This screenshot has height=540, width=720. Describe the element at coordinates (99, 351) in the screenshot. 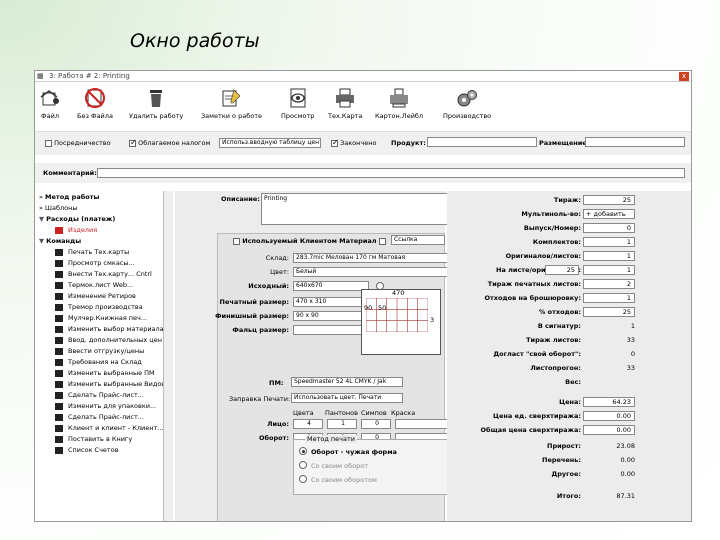

I see `tree-item: Ввести отгрузку/цены` at that location.